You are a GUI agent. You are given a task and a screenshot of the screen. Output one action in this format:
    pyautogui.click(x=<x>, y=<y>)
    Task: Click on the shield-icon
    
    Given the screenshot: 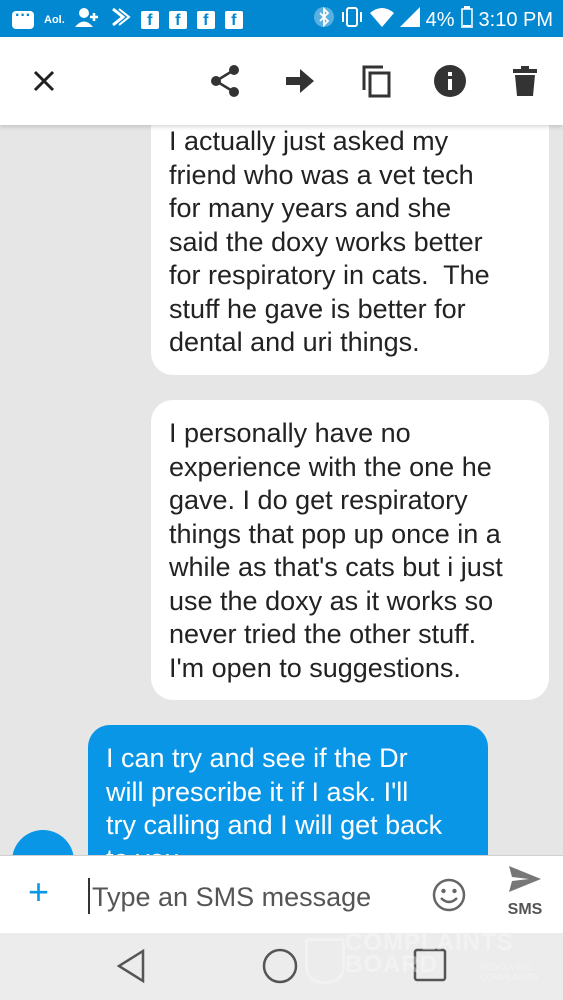 What is the action you would take?
    pyautogui.click(x=325, y=961)
    